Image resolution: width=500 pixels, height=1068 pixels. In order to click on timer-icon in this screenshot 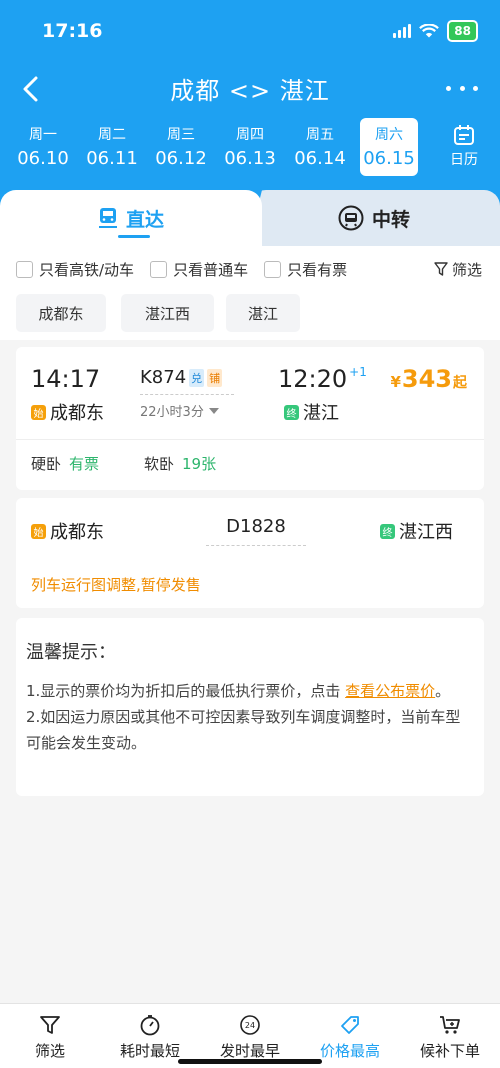, I will do `click(150, 1025)`.